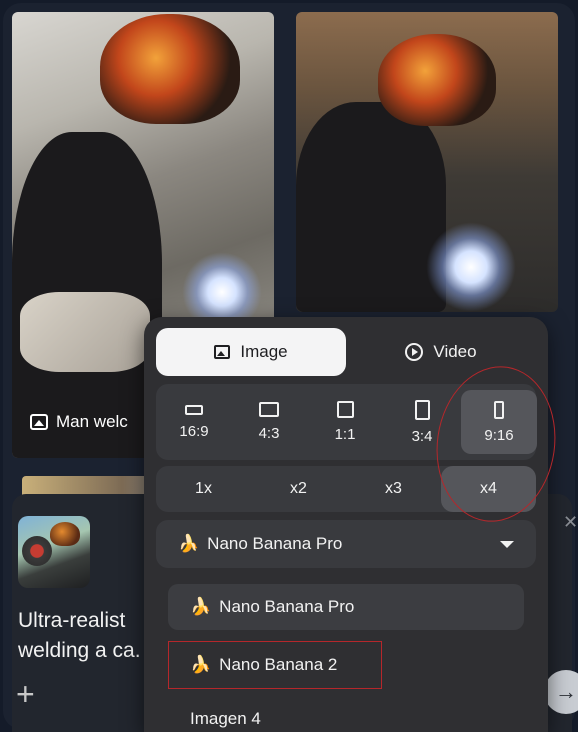 This screenshot has width=578, height=732. Describe the element at coordinates (25, 694) in the screenshot. I see `plus-icon: +` at that location.